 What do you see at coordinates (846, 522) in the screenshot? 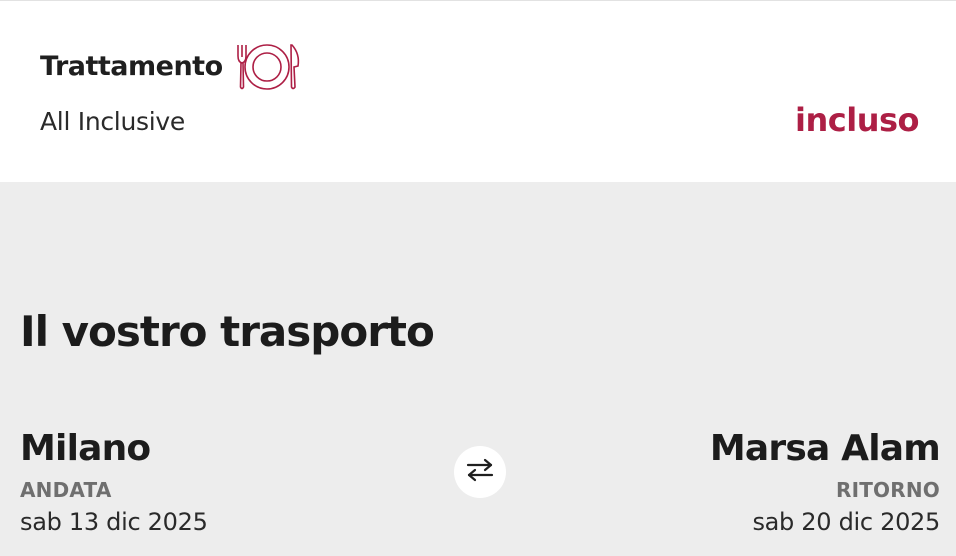
I see `return-date: sab 20 dic 2025` at bounding box center [846, 522].